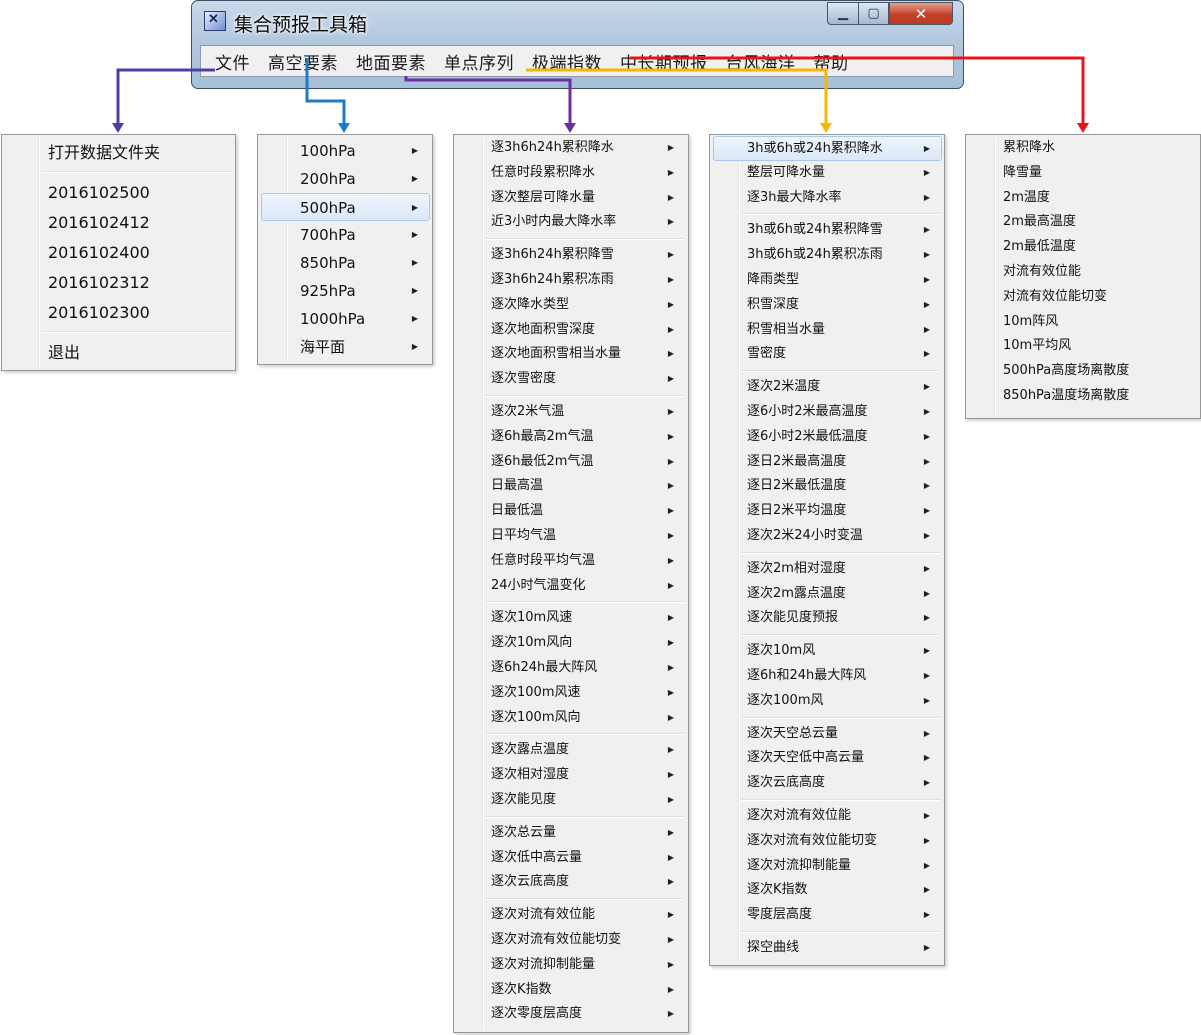 The width and height of the screenshot is (1201, 1035). I want to click on arrowhead-help, so click(1083, 128).